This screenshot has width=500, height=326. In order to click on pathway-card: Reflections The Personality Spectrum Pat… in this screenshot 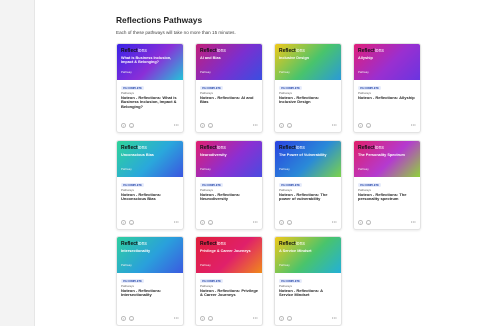, I will do `click(387, 185)`.